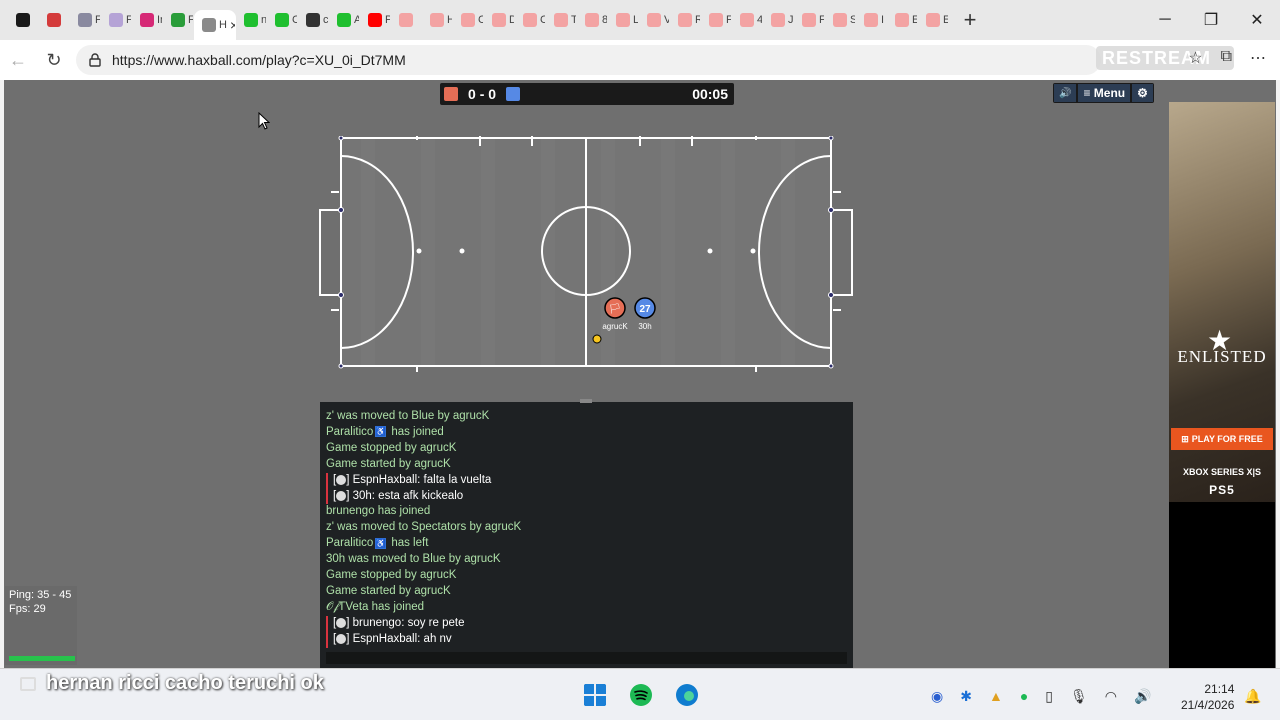 This screenshot has height=720, width=1280. What do you see at coordinates (595, 695) in the screenshot?
I see `windows-start-icon` at bounding box center [595, 695].